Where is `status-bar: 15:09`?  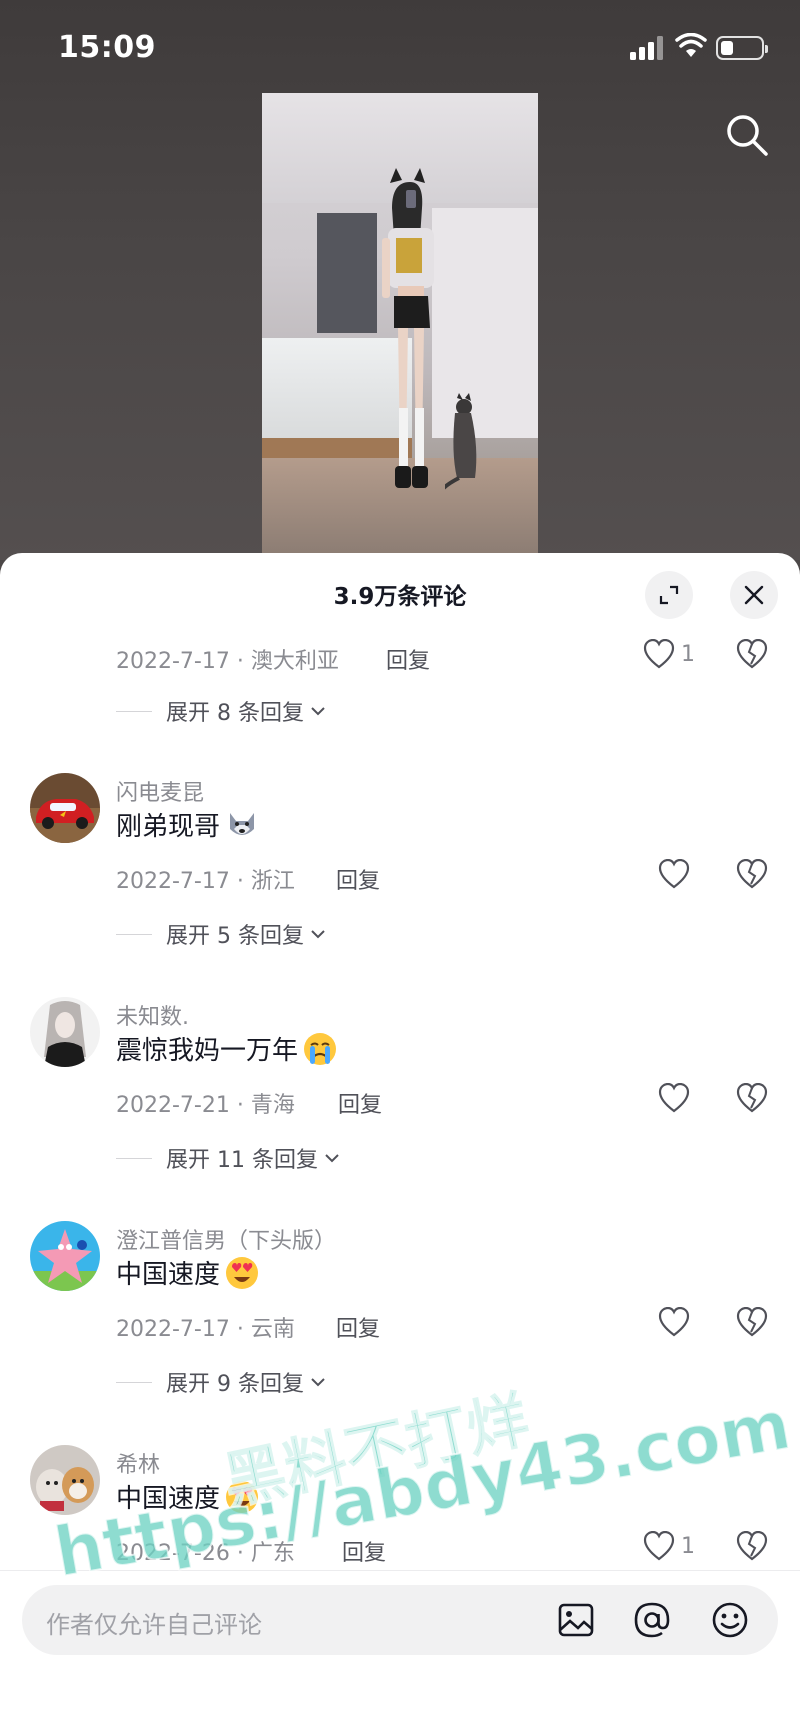
status-bar: 15:09 is located at coordinates (400, 47).